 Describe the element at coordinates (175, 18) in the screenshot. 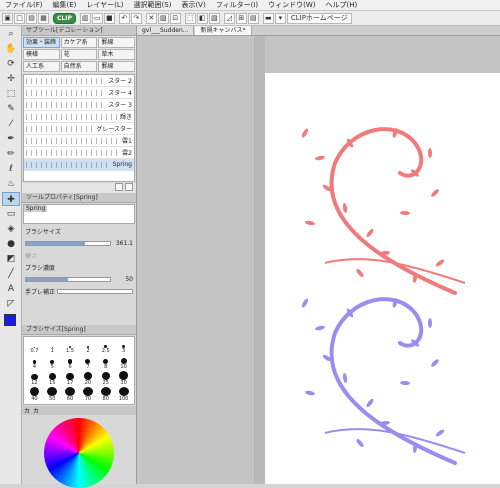

I see `transform-icon: ⊡` at that location.